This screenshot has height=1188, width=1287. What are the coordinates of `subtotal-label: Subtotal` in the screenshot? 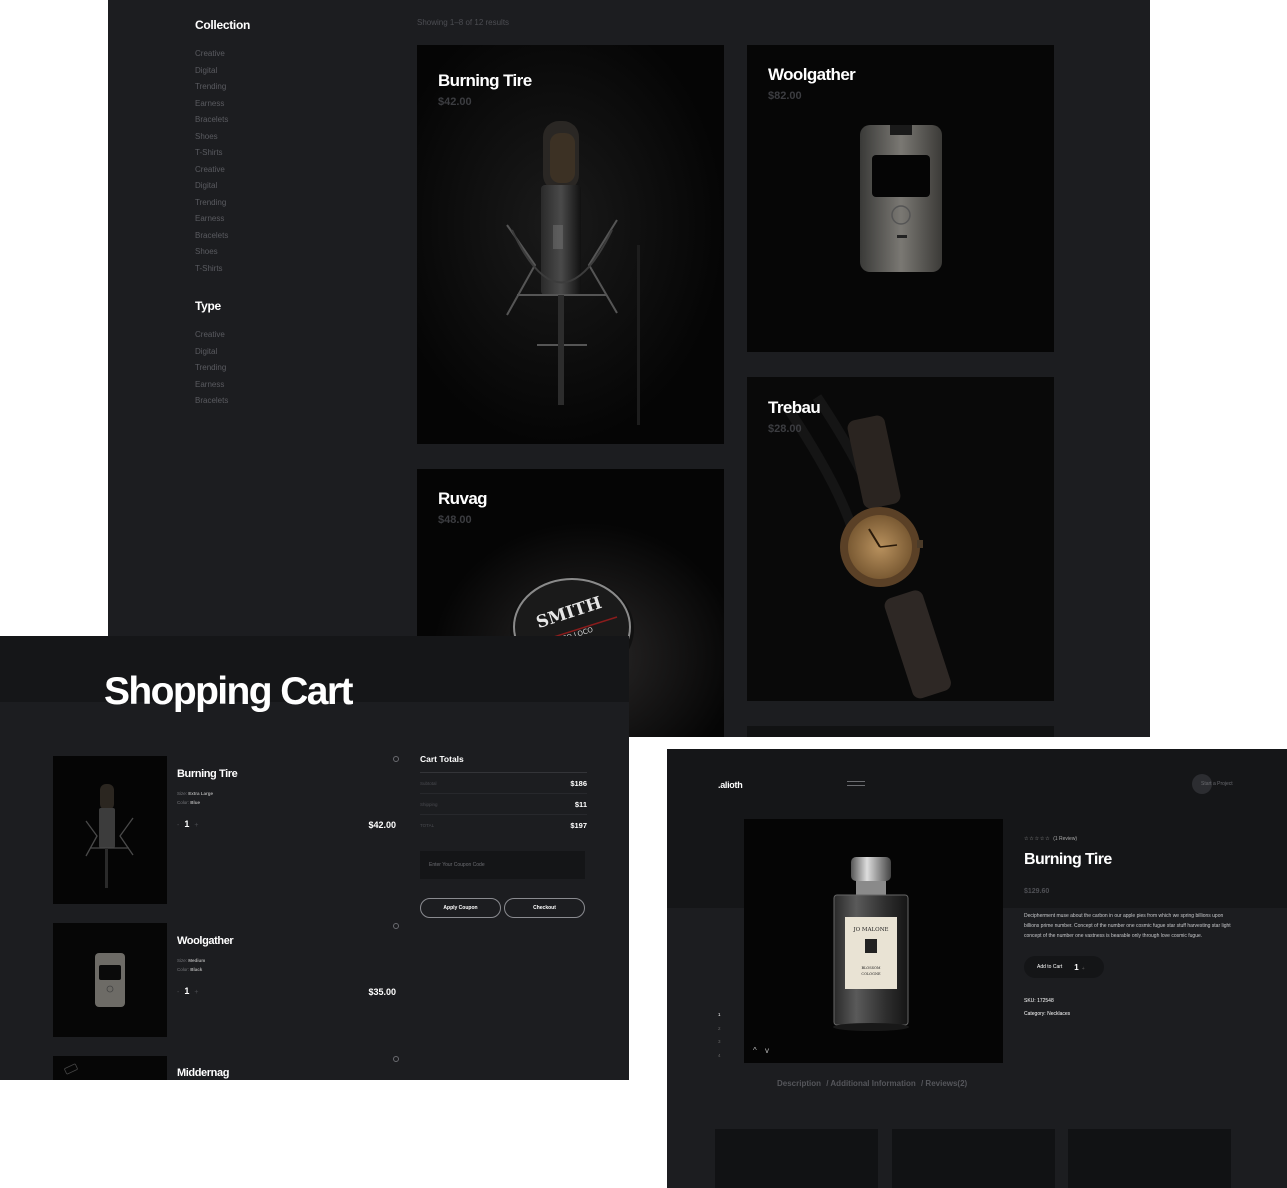 It's located at (428, 783).